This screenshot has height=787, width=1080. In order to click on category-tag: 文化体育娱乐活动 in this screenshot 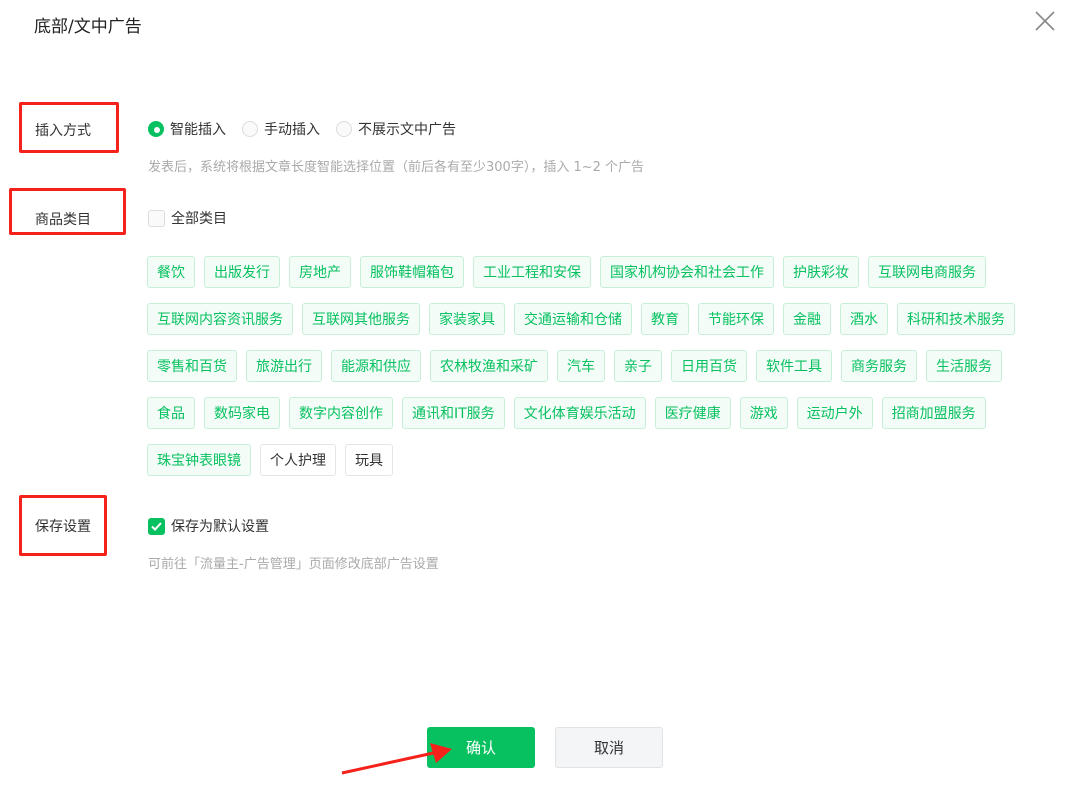, I will do `click(579, 413)`.